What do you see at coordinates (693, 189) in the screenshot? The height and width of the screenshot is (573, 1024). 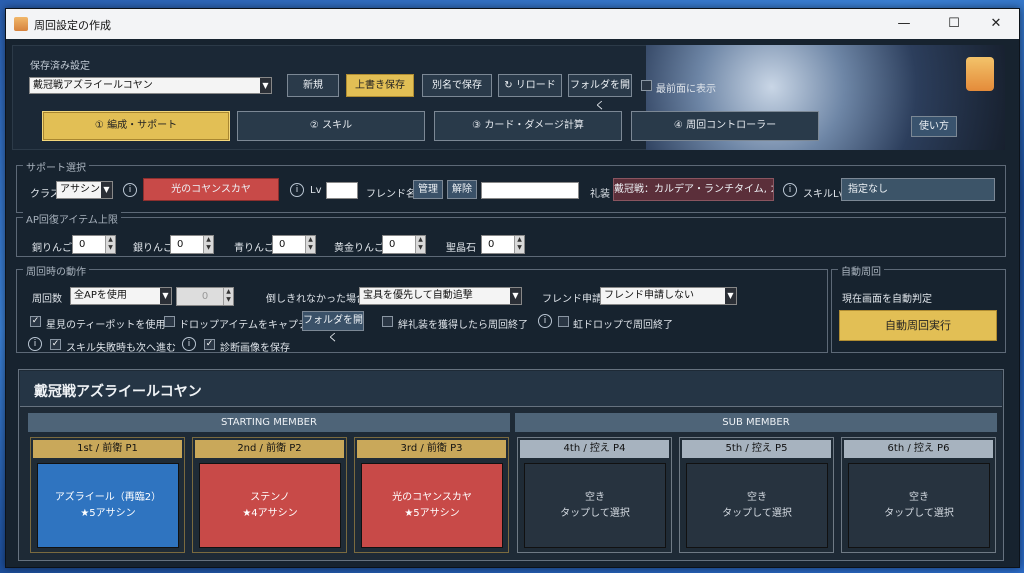 I see `ce-select-button: 戴冠戦：カルデア・ランチタイム, カルテ` at bounding box center [693, 189].